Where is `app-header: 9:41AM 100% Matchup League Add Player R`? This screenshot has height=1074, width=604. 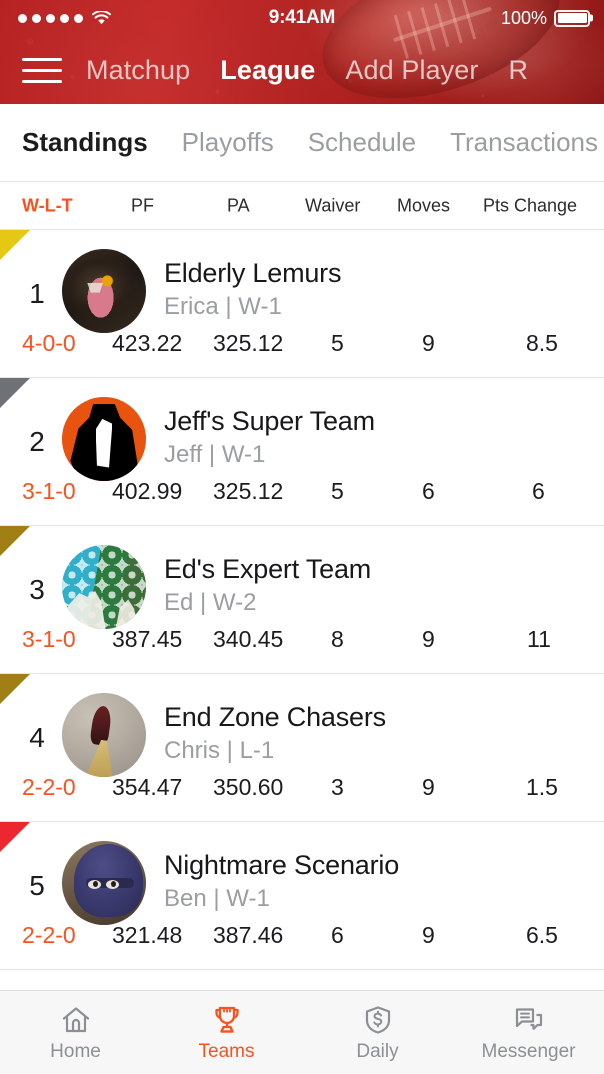 app-header: 9:41AM 100% Matchup League Add Player R is located at coordinates (302, 52).